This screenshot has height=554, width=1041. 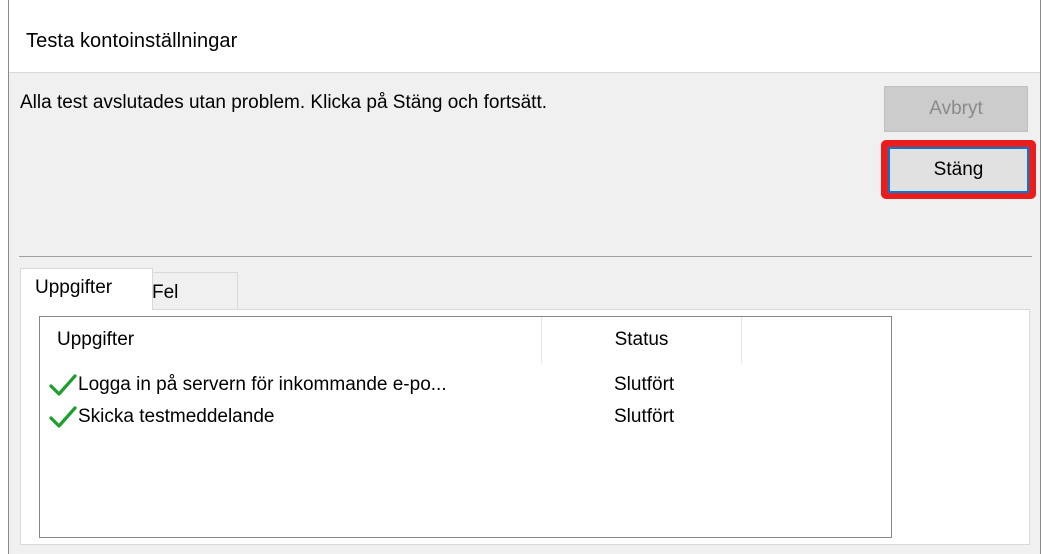 What do you see at coordinates (291, 340) in the screenshot?
I see `column-header-tasks: Uppgifter` at bounding box center [291, 340].